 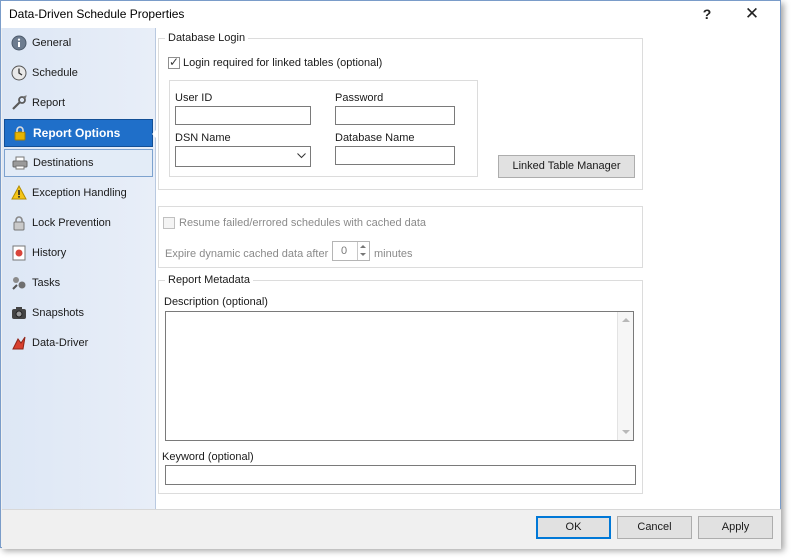 What do you see at coordinates (625, 376) in the screenshot?
I see `description-scrollbar` at bounding box center [625, 376].